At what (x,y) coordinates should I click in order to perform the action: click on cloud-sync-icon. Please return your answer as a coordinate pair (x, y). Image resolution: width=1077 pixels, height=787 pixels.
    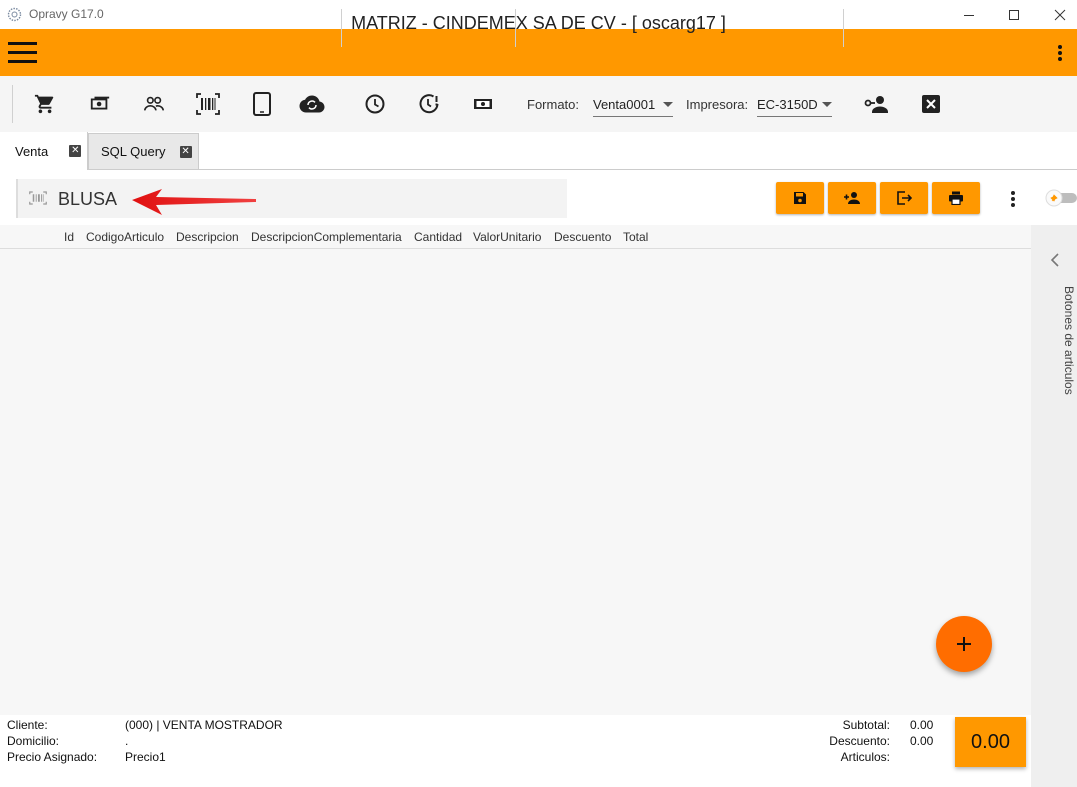
    Looking at the image, I should click on (312, 104).